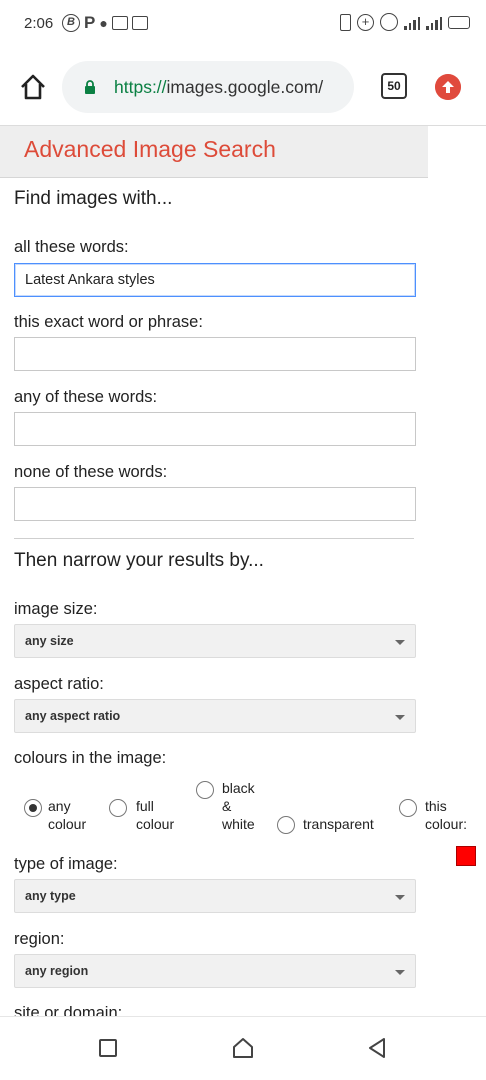 This screenshot has width=486, height=1080. Describe the element at coordinates (33, 87) in the screenshot. I see `home-icon` at that location.